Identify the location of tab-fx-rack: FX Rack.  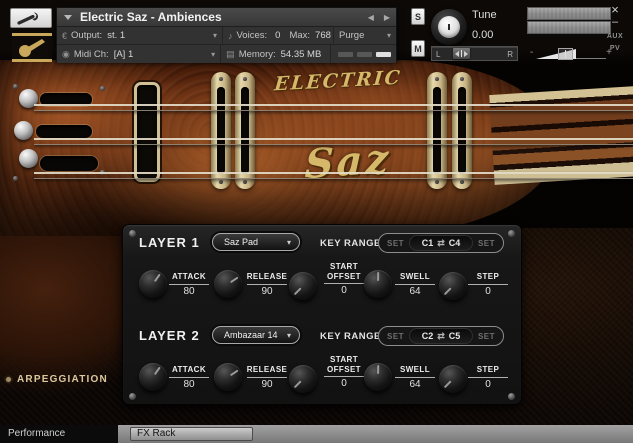
(191, 434).